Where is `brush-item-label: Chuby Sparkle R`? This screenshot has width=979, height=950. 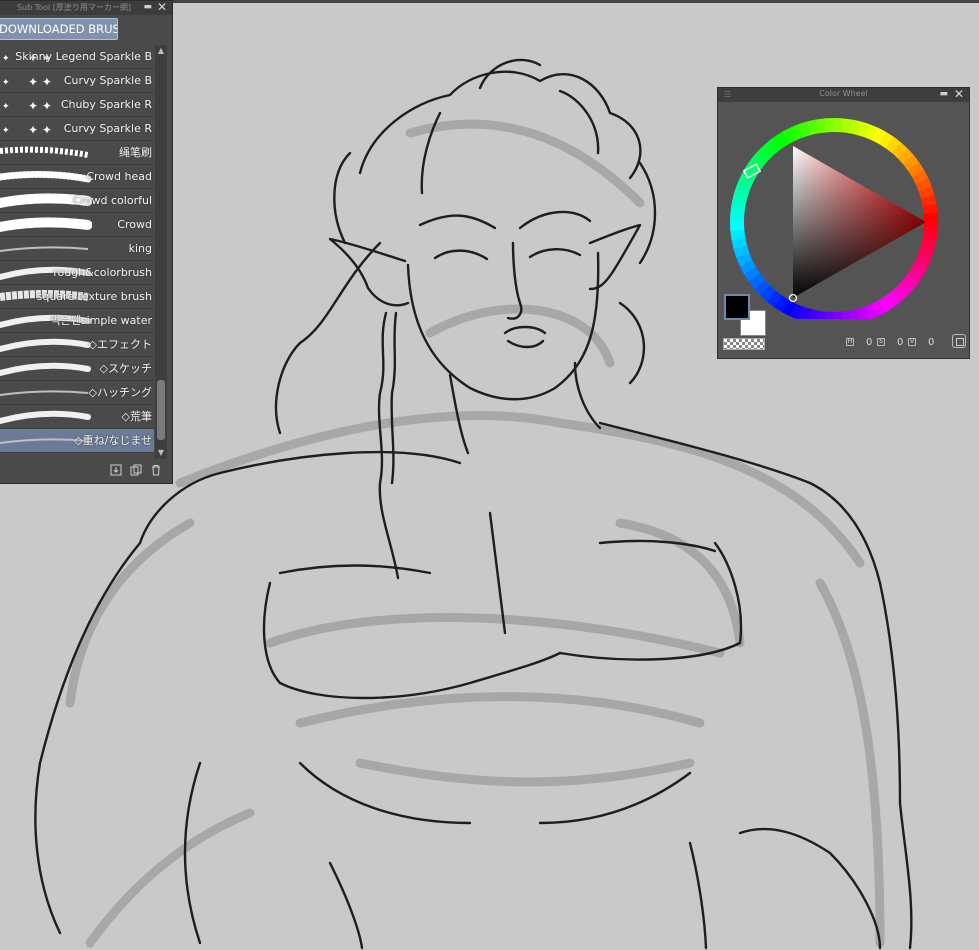 brush-item-label: Chuby Sparkle R is located at coordinates (106, 104).